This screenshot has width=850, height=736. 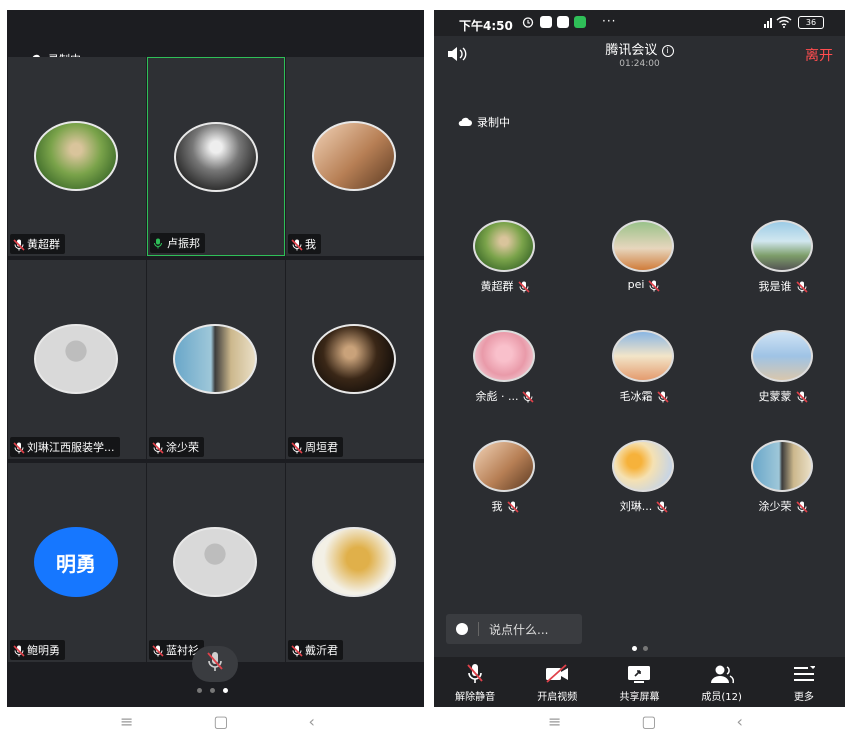 I want to click on members-icon, so click(x=722, y=674).